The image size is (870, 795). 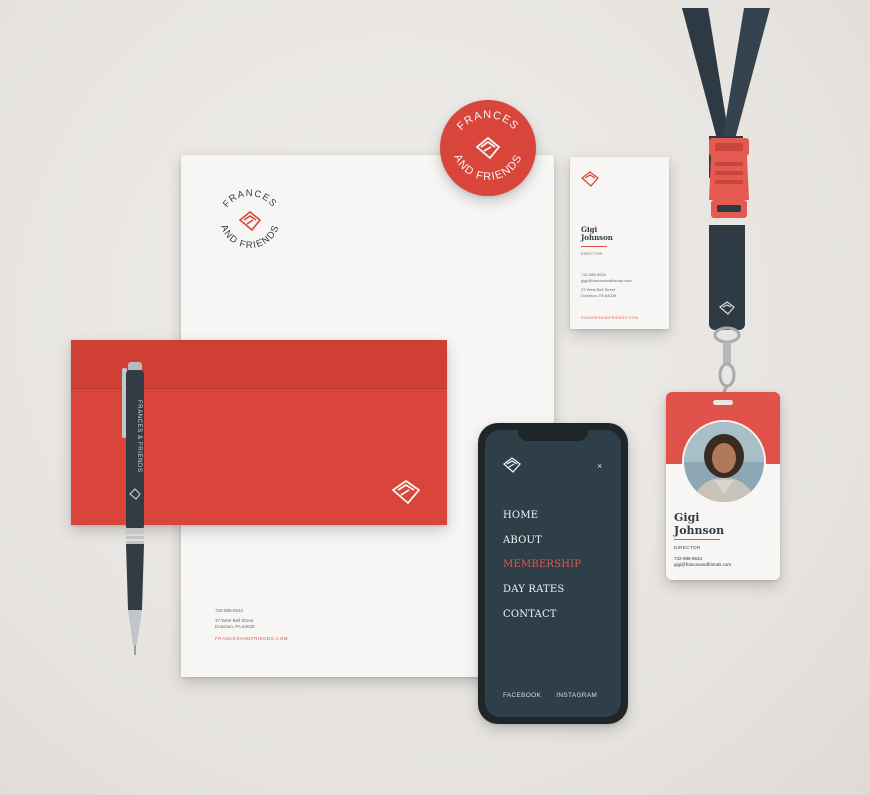 I want to click on sticker-name-top: FRANCES, so click(x=487, y=121).